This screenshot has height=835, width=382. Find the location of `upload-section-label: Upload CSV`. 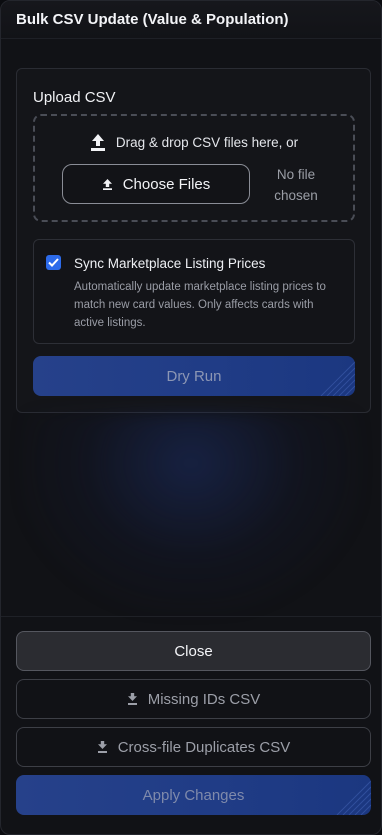

upload-section-label: Upload CSV is located at coordinates (74, 97).